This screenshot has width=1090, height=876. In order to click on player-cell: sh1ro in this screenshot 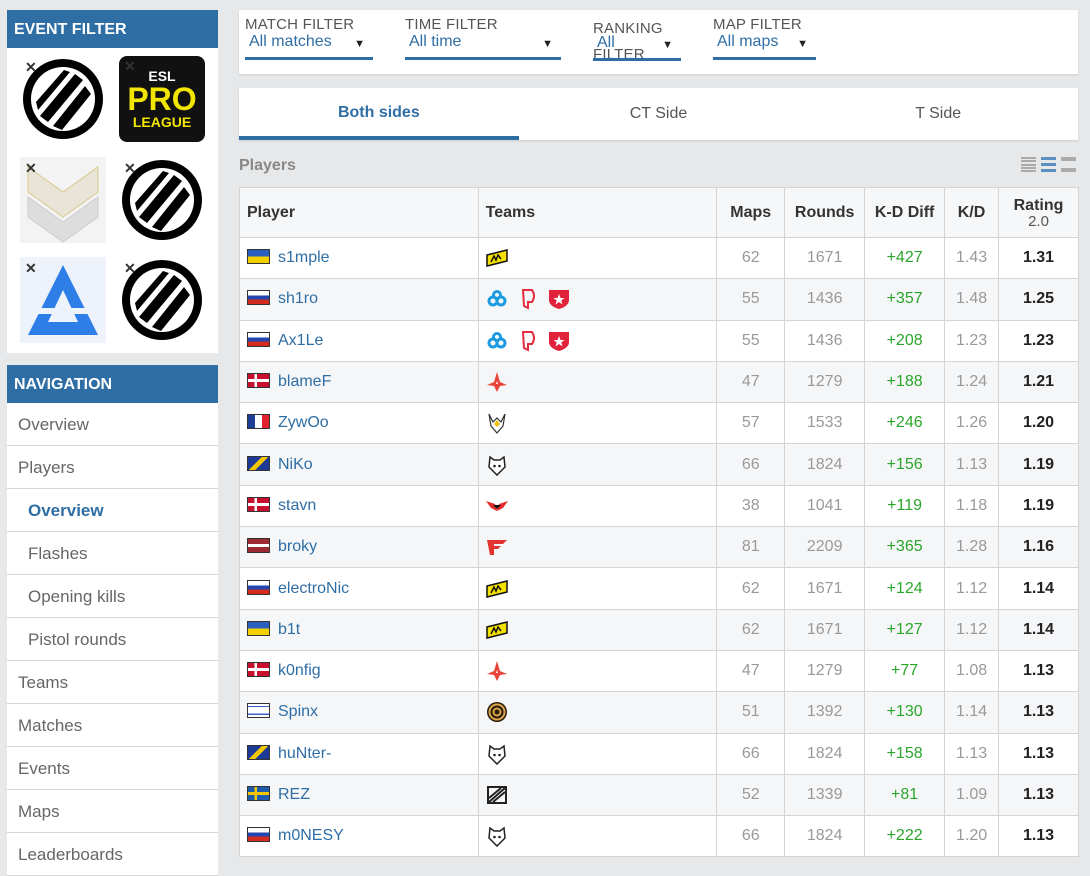, I will do `click(359, 299)`.